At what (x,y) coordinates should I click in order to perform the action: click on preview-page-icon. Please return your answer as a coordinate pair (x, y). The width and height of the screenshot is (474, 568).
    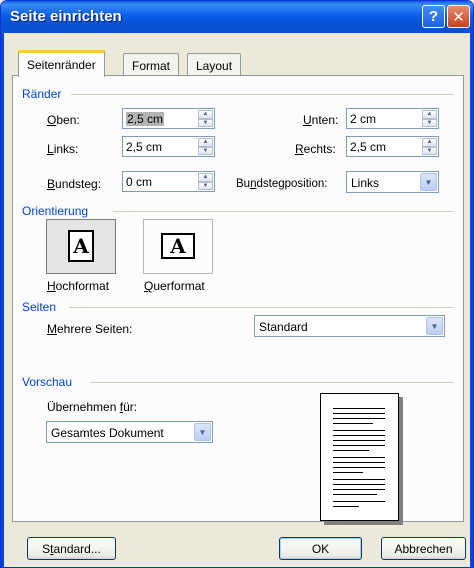
    Looking at the image, I should click on (359, 457).